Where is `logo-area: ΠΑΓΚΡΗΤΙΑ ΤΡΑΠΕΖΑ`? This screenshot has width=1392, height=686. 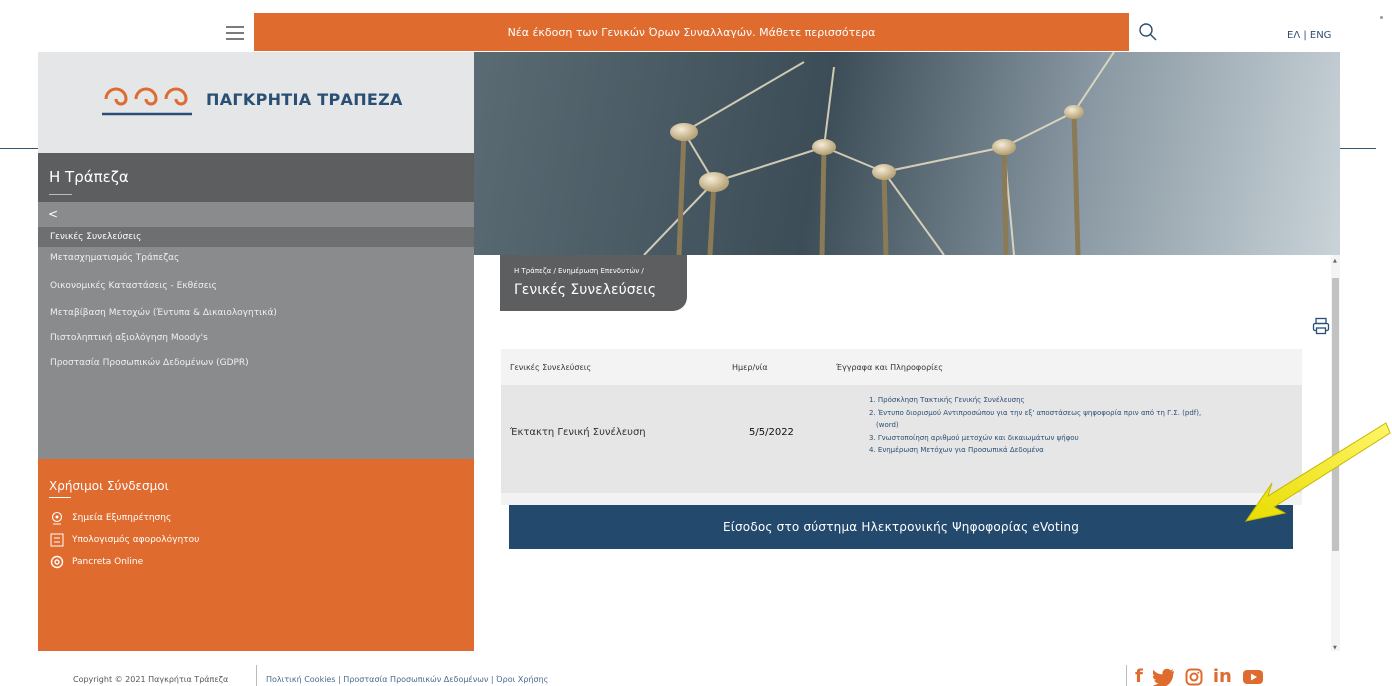 logo-area: ΠΑΓΚΡΗΤΙΑ ΤΡΑΠΕΖΑ is located at coordinates (256, 102).